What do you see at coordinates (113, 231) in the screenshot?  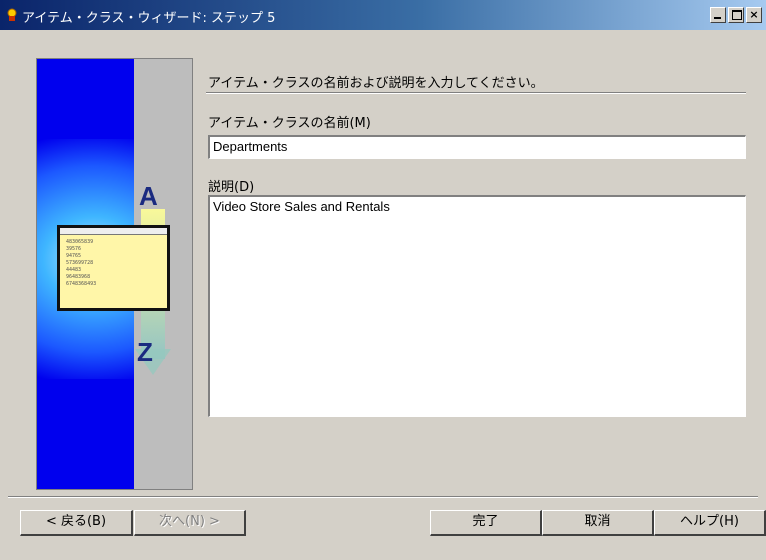 I see `card-header` at bounding box center [113, 231].